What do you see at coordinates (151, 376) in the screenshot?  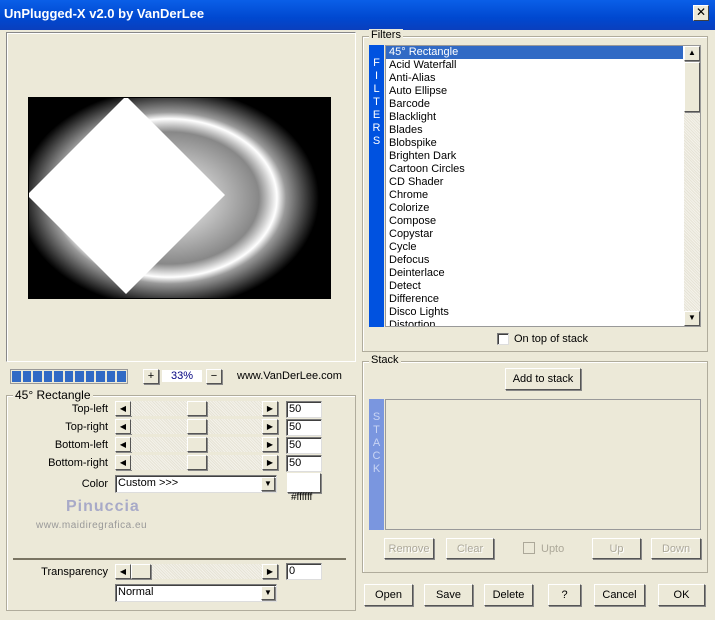 I see `zoom-in-button: +` at bounding box center [151, 376].